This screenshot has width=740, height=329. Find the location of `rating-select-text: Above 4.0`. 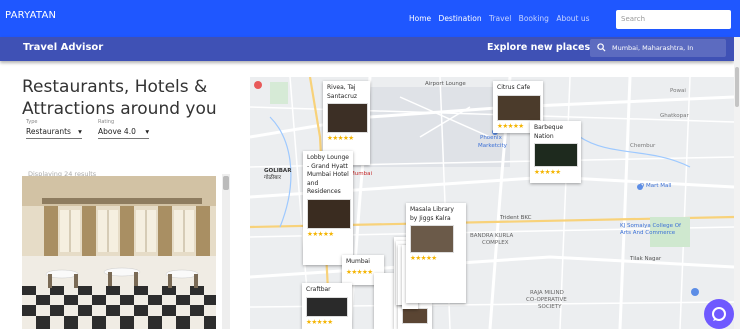

rating-select-text: Above 4.0 is located at coordinates (117, 131).